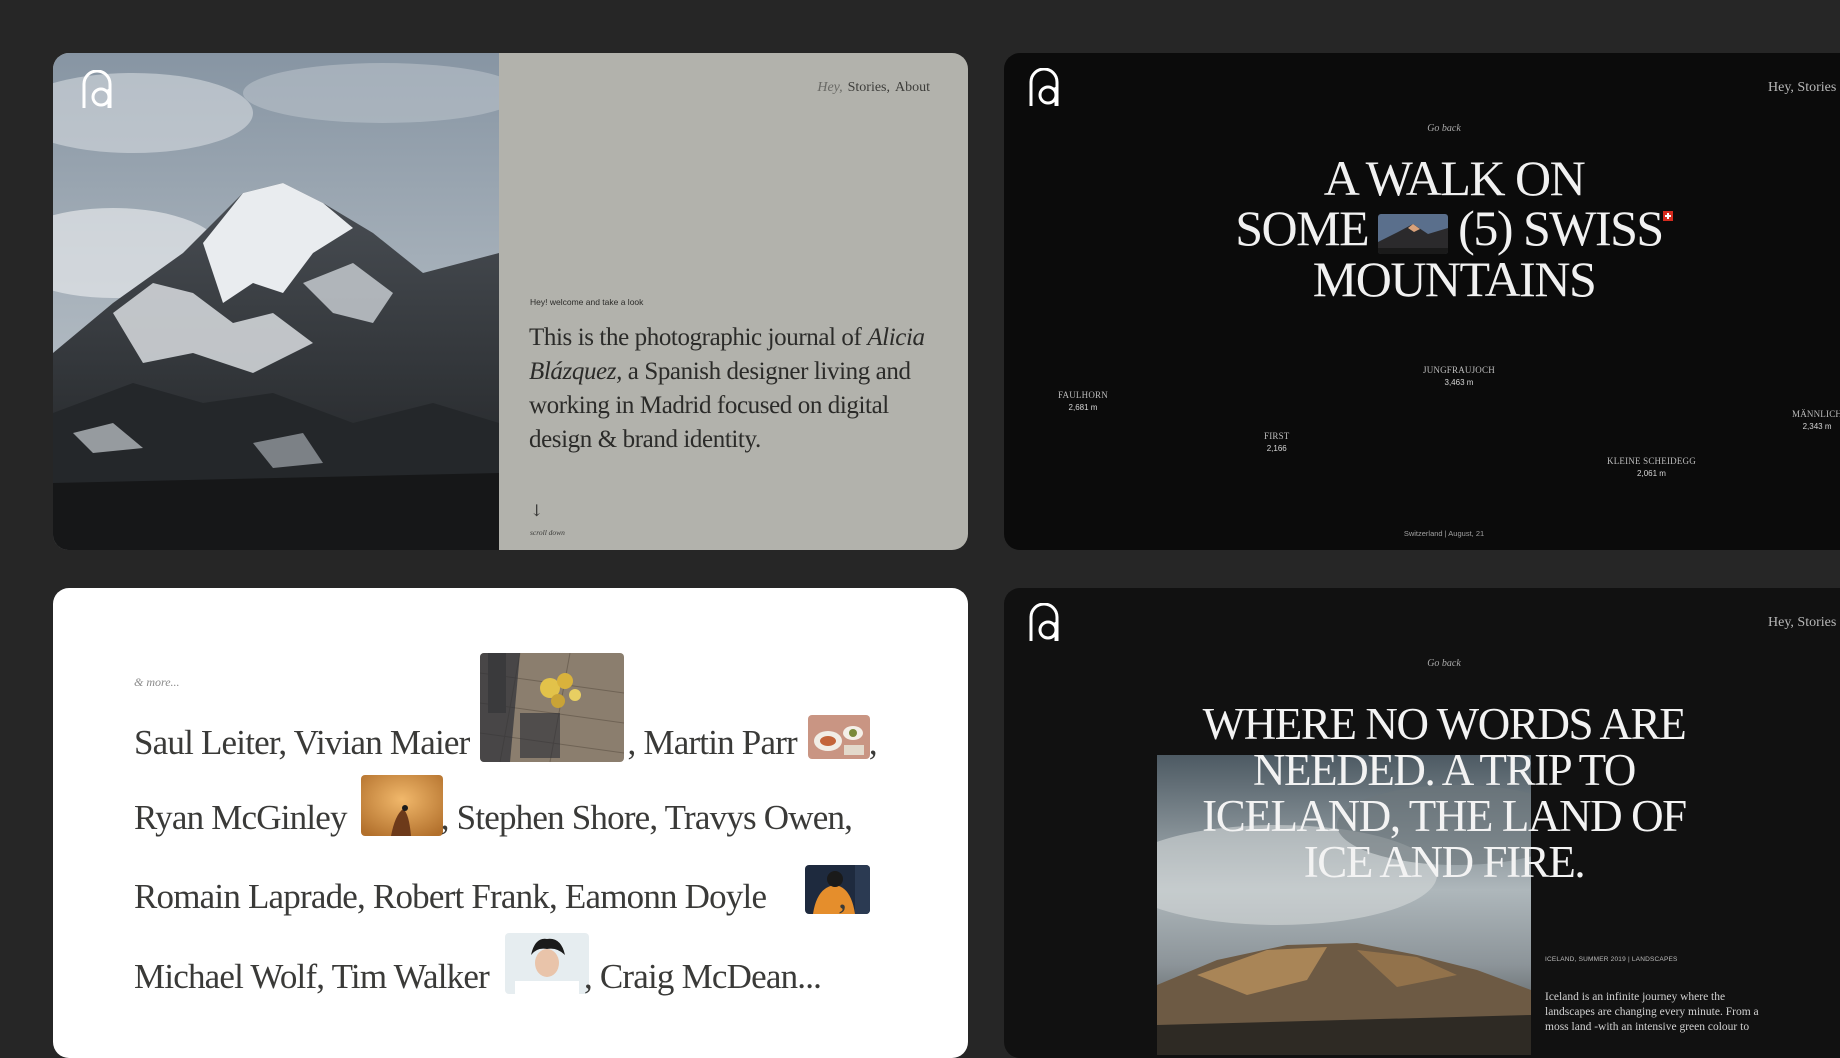 The image size is (1840, 1058). I want to click on arrow-down-icon: ↓, so click(536, 510).